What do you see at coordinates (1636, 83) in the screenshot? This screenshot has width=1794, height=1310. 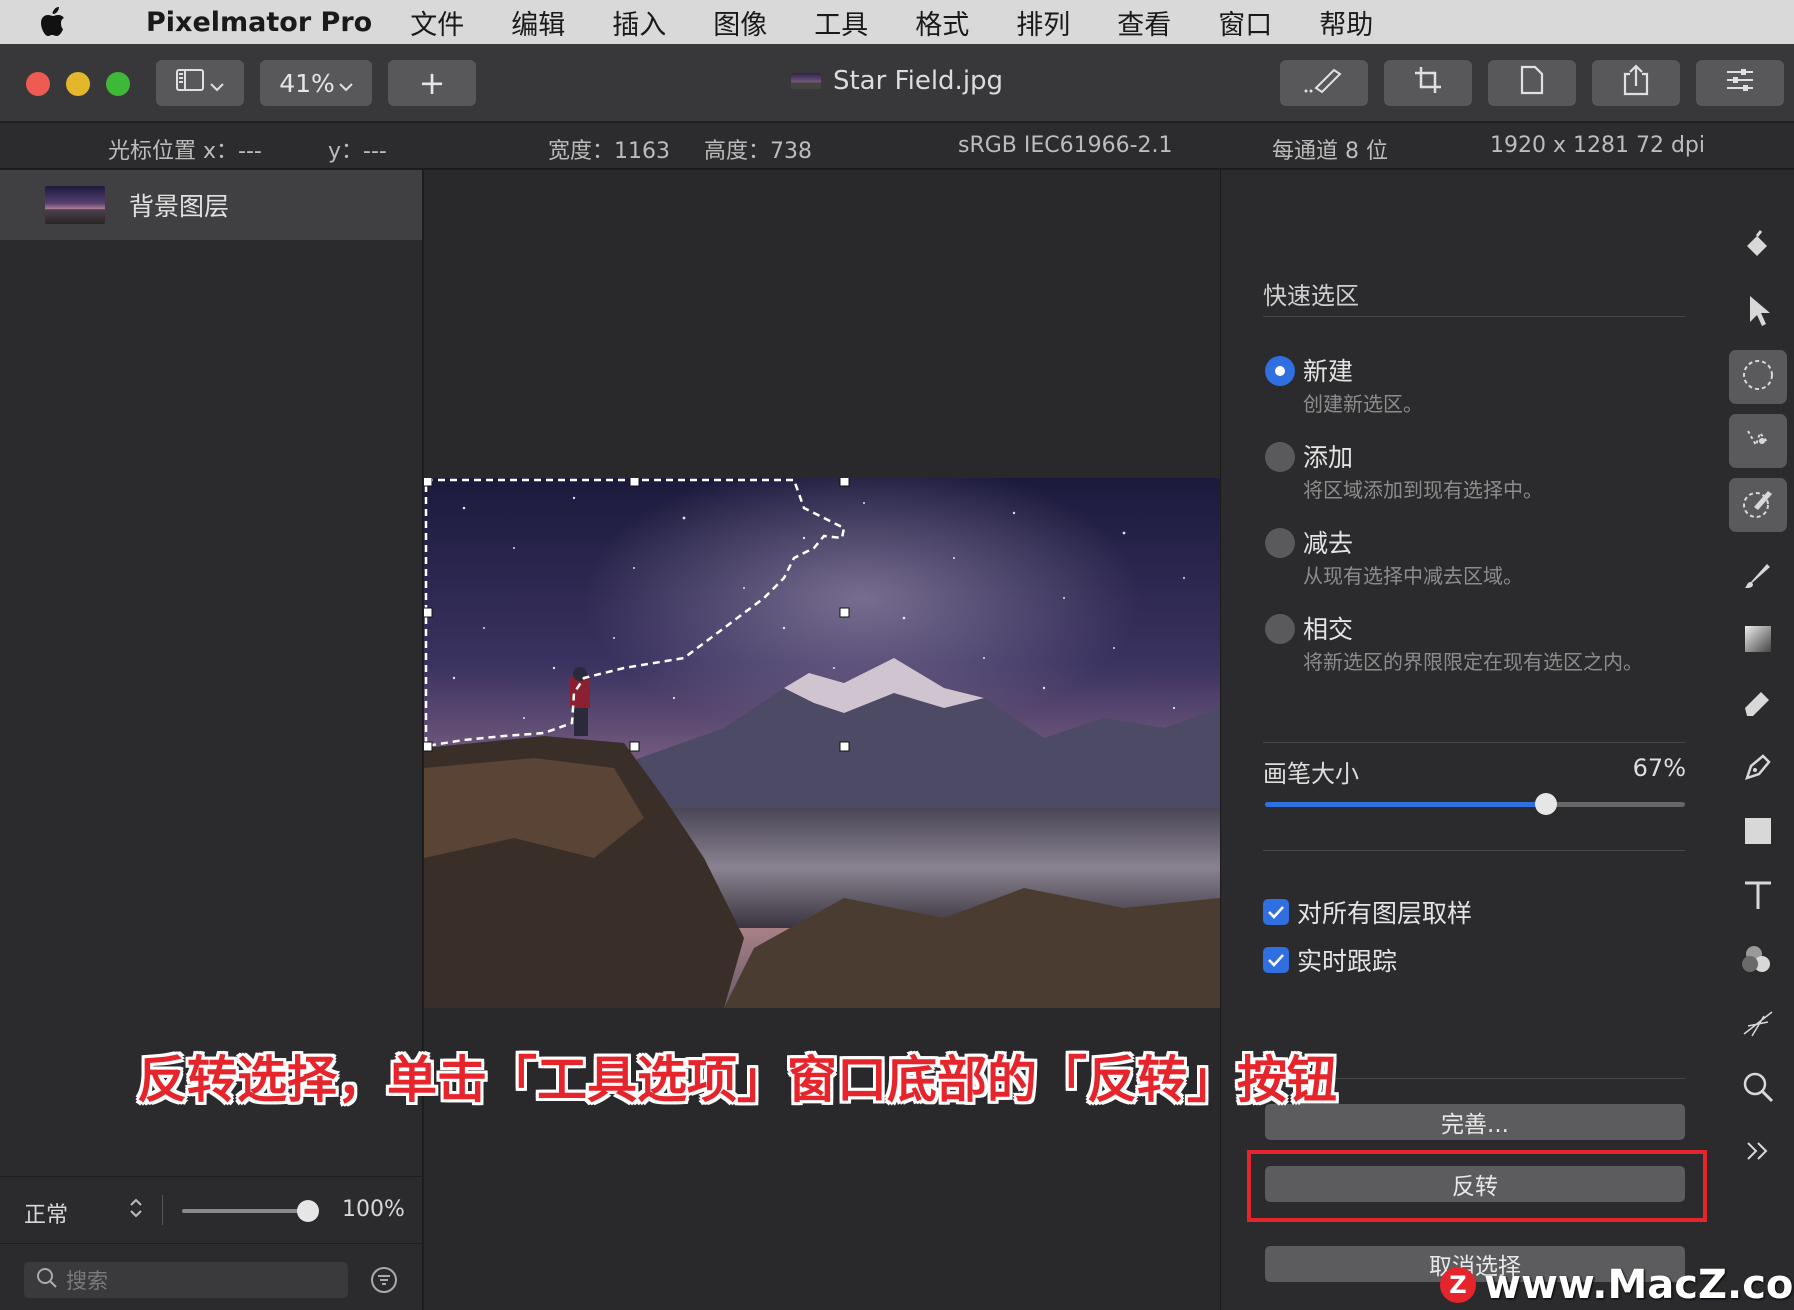 I see `share-button` at bounding box center [1636, 83].